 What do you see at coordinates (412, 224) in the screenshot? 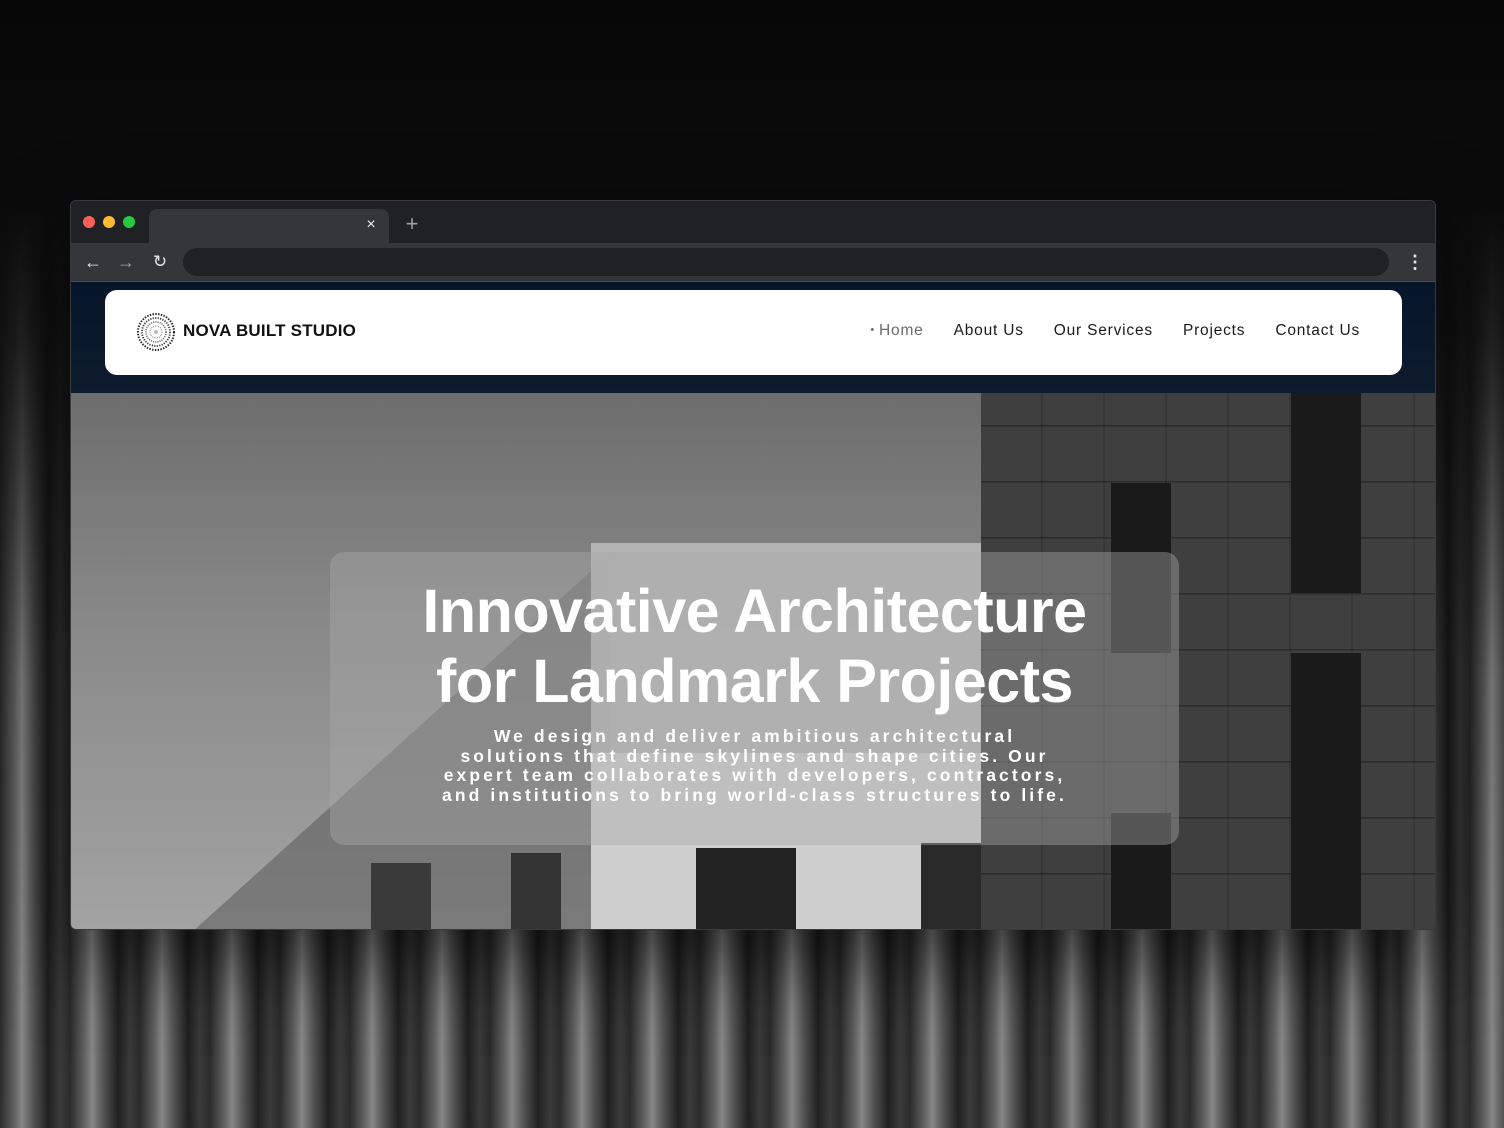
I see `new-tab-icon: +` at bounding box center [412, 224].